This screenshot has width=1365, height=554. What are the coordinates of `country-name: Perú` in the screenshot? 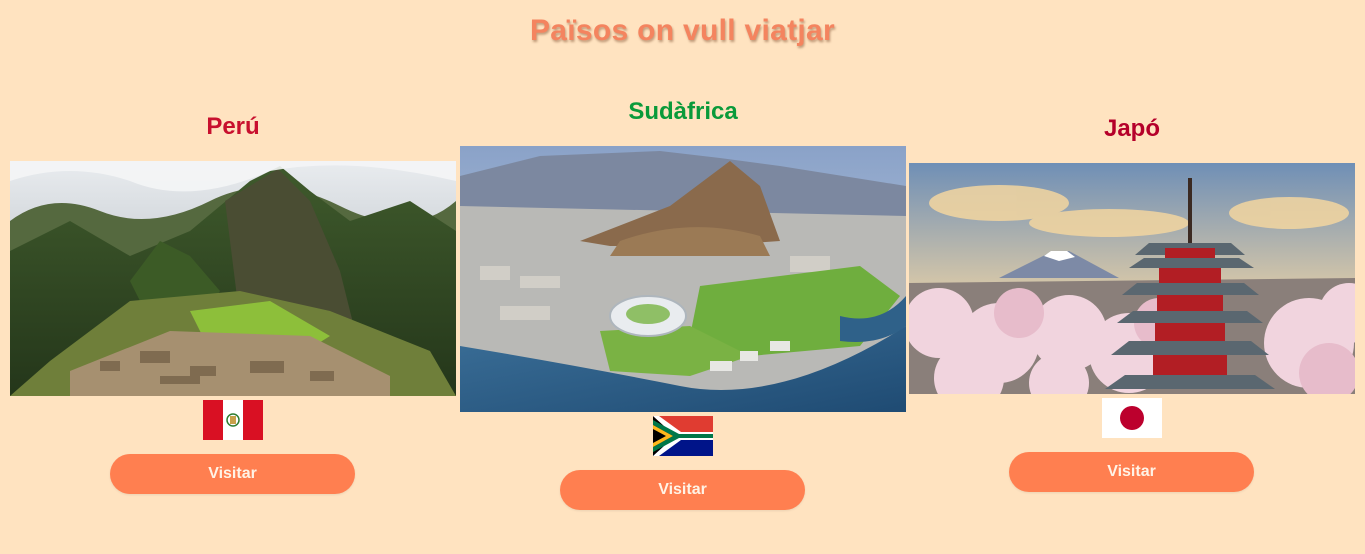 It's located at (233, 126).